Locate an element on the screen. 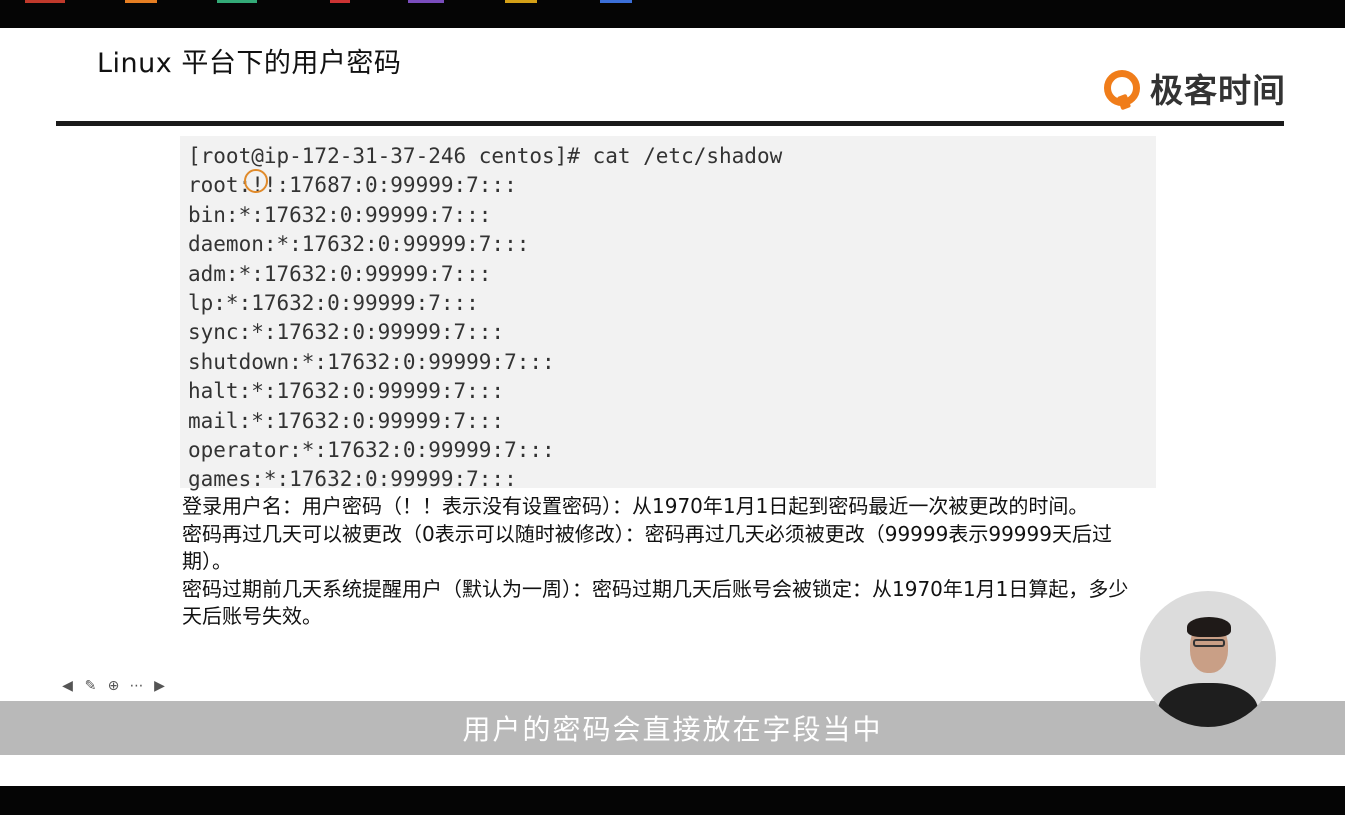  shadow-entry-sync: sync:*:17632:0:99999:7::: is located at coordinates (346, 332).